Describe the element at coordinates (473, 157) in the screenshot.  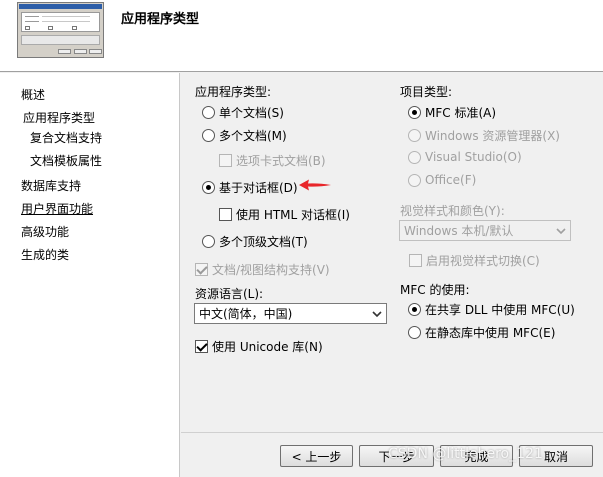
I see `option-label: Visual Studio(O)` at that location.